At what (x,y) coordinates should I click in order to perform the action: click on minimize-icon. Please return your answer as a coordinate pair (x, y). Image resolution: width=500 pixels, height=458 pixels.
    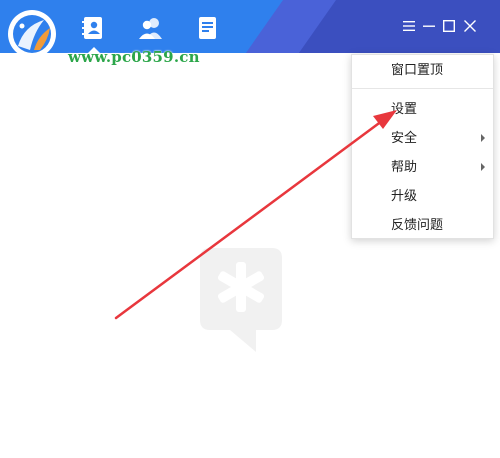
    Looking at the image, I should click on (429, 26).